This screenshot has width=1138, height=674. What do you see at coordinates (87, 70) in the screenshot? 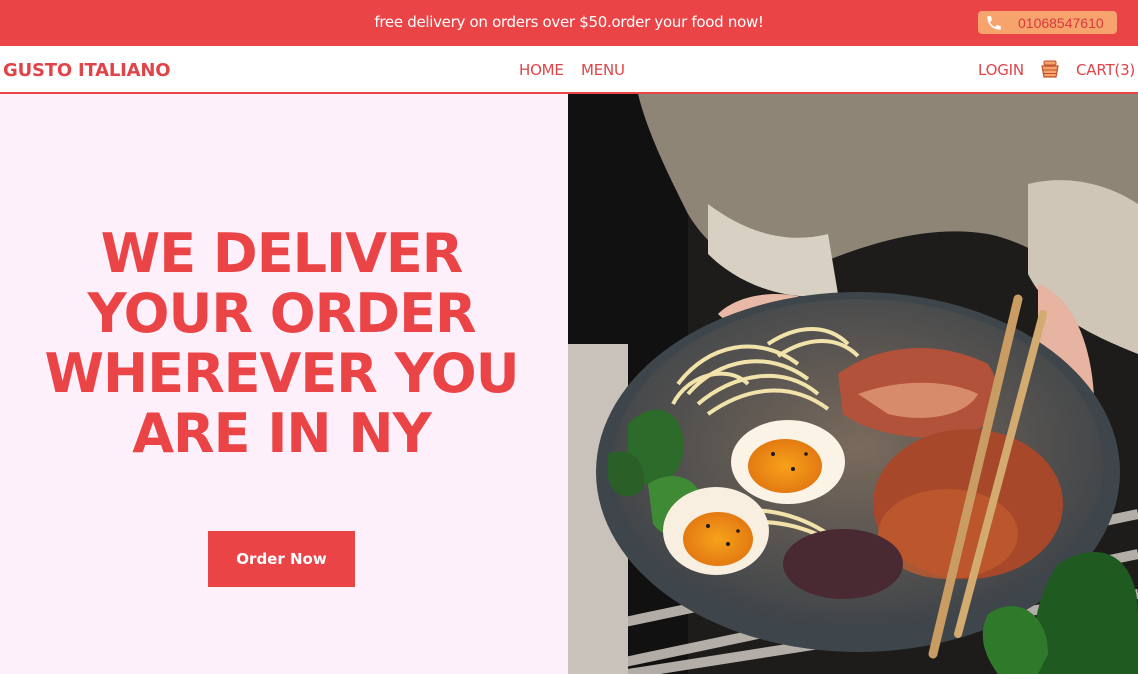
I see `brand-logo: GUSTO ITALIANO` at bounding box center [87, 70].